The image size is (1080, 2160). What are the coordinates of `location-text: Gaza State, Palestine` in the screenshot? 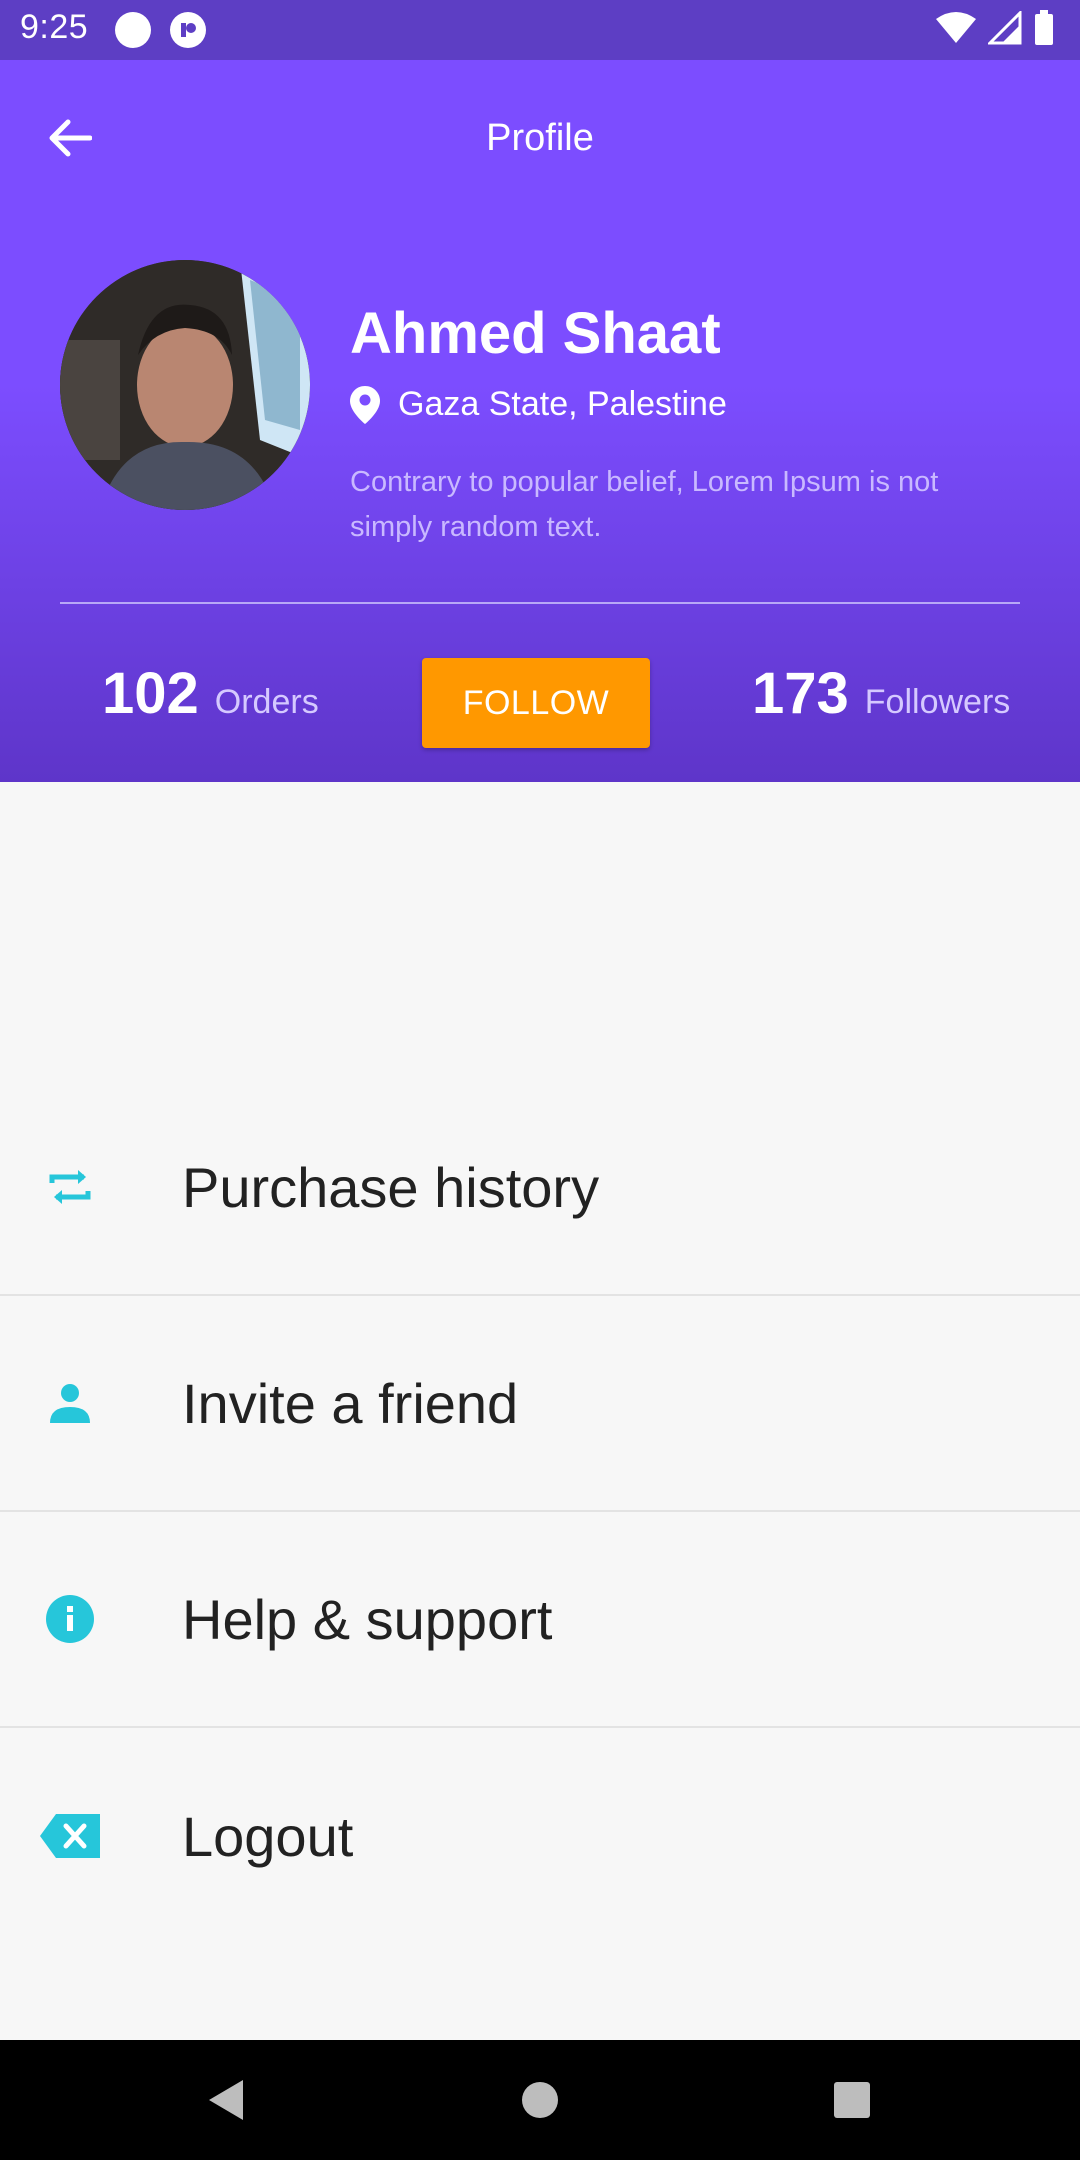 It's located at (562, 404).